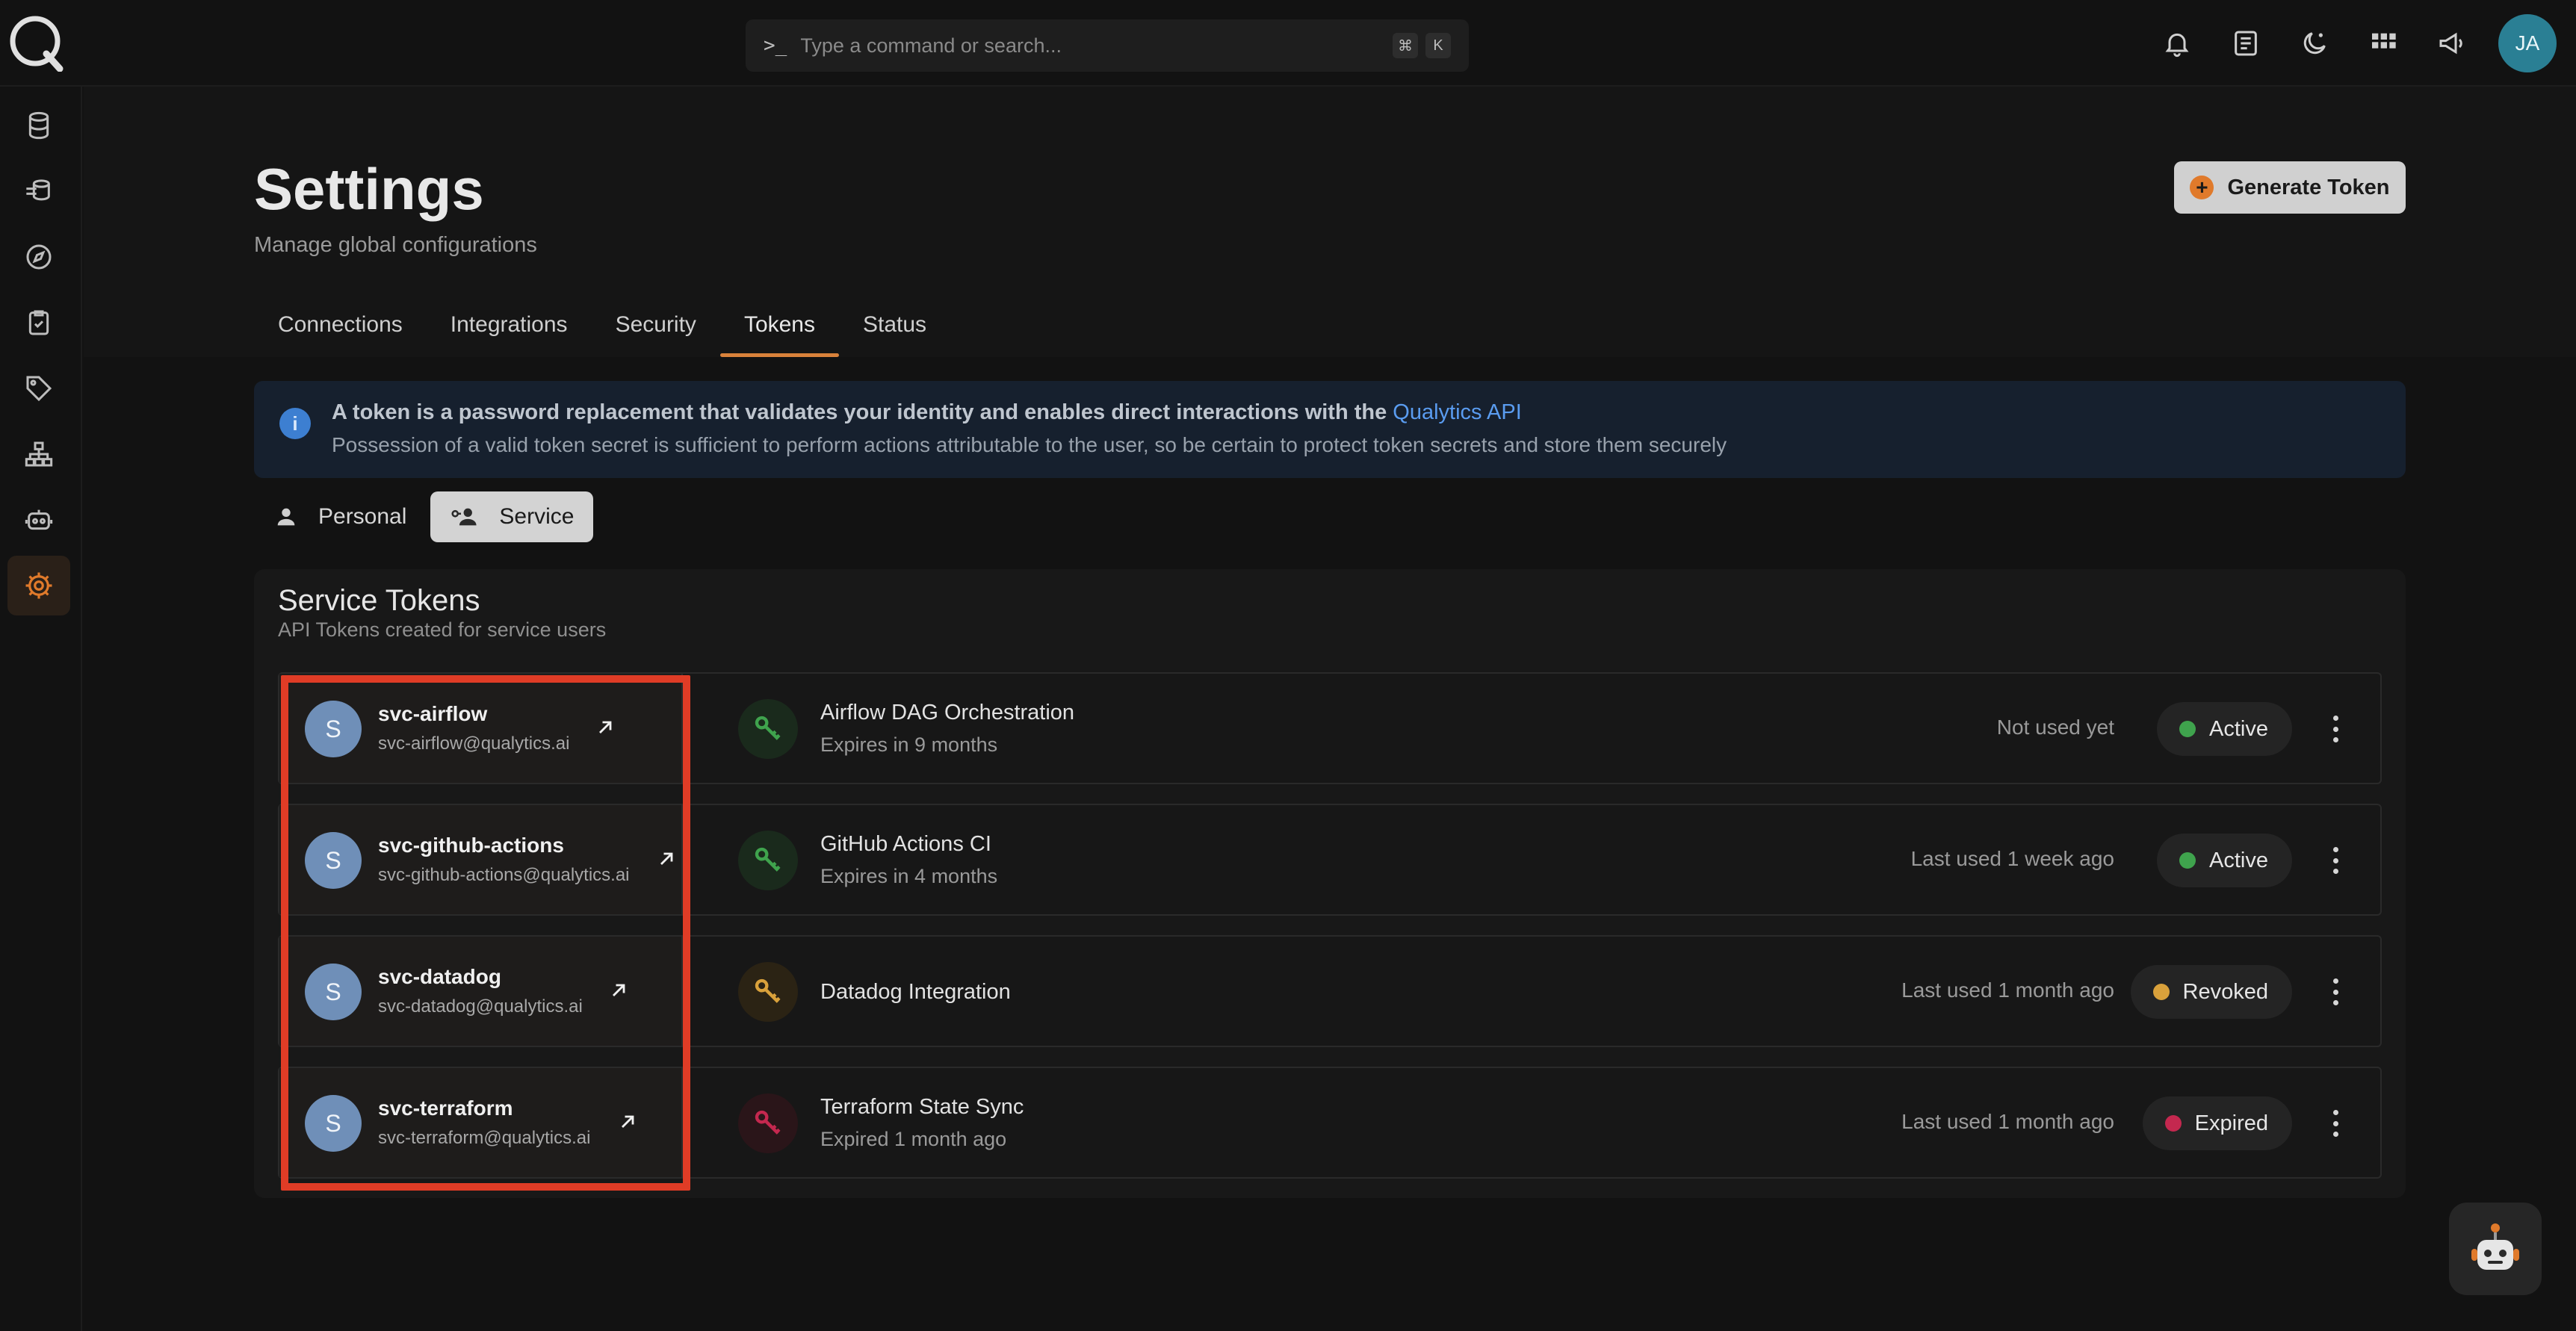 The image size is (2576, 1331). I want to click on service-user-name: svc-airflow, so click(433, 713).